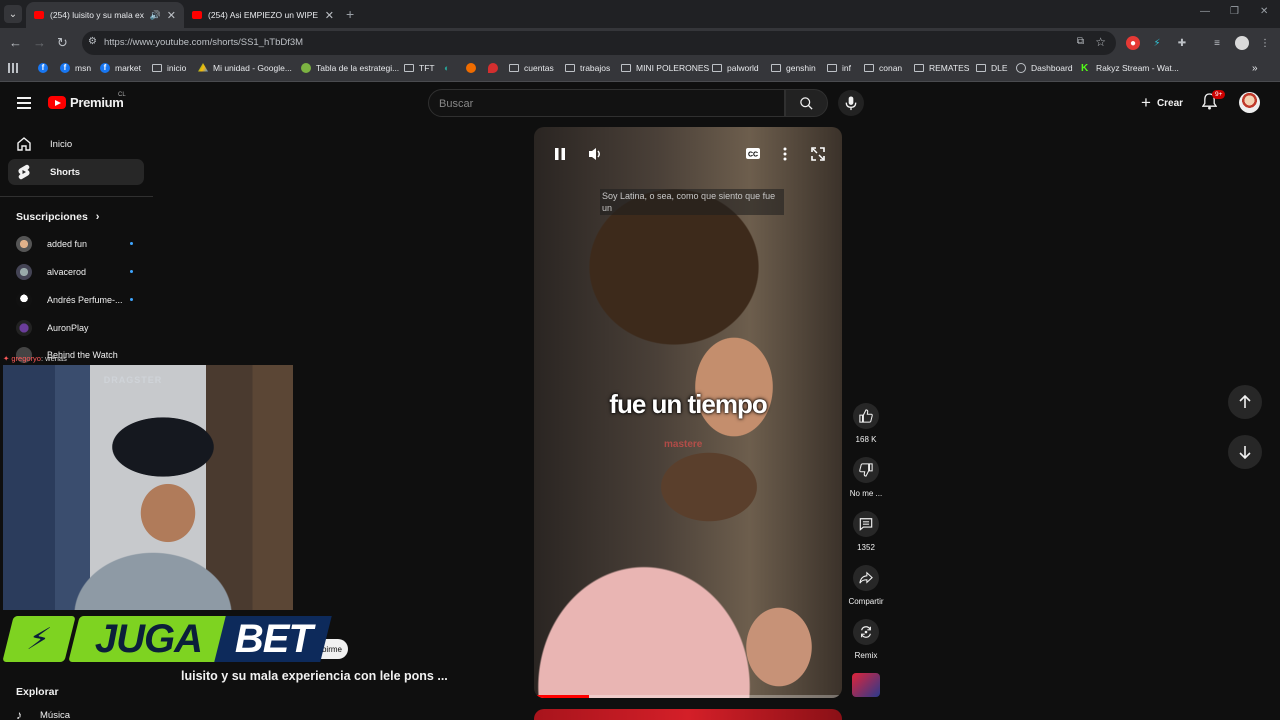 The height and width of the screenshot is (720, 1280). I want to click on bookmark-facebook: f, so click(43, 68).